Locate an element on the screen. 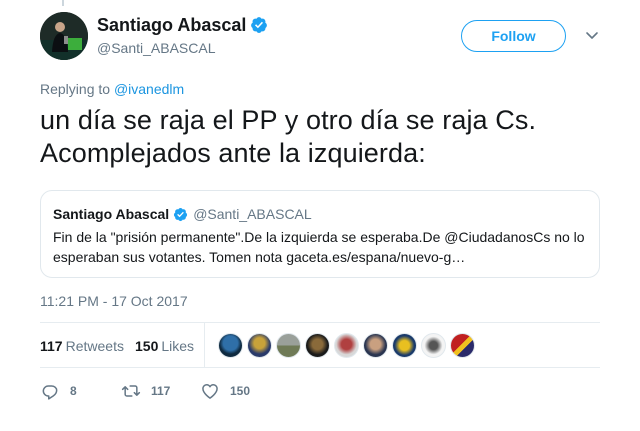 This screenshot has width=640, height=431. likers-avatars is located at coordinates (348, 345).